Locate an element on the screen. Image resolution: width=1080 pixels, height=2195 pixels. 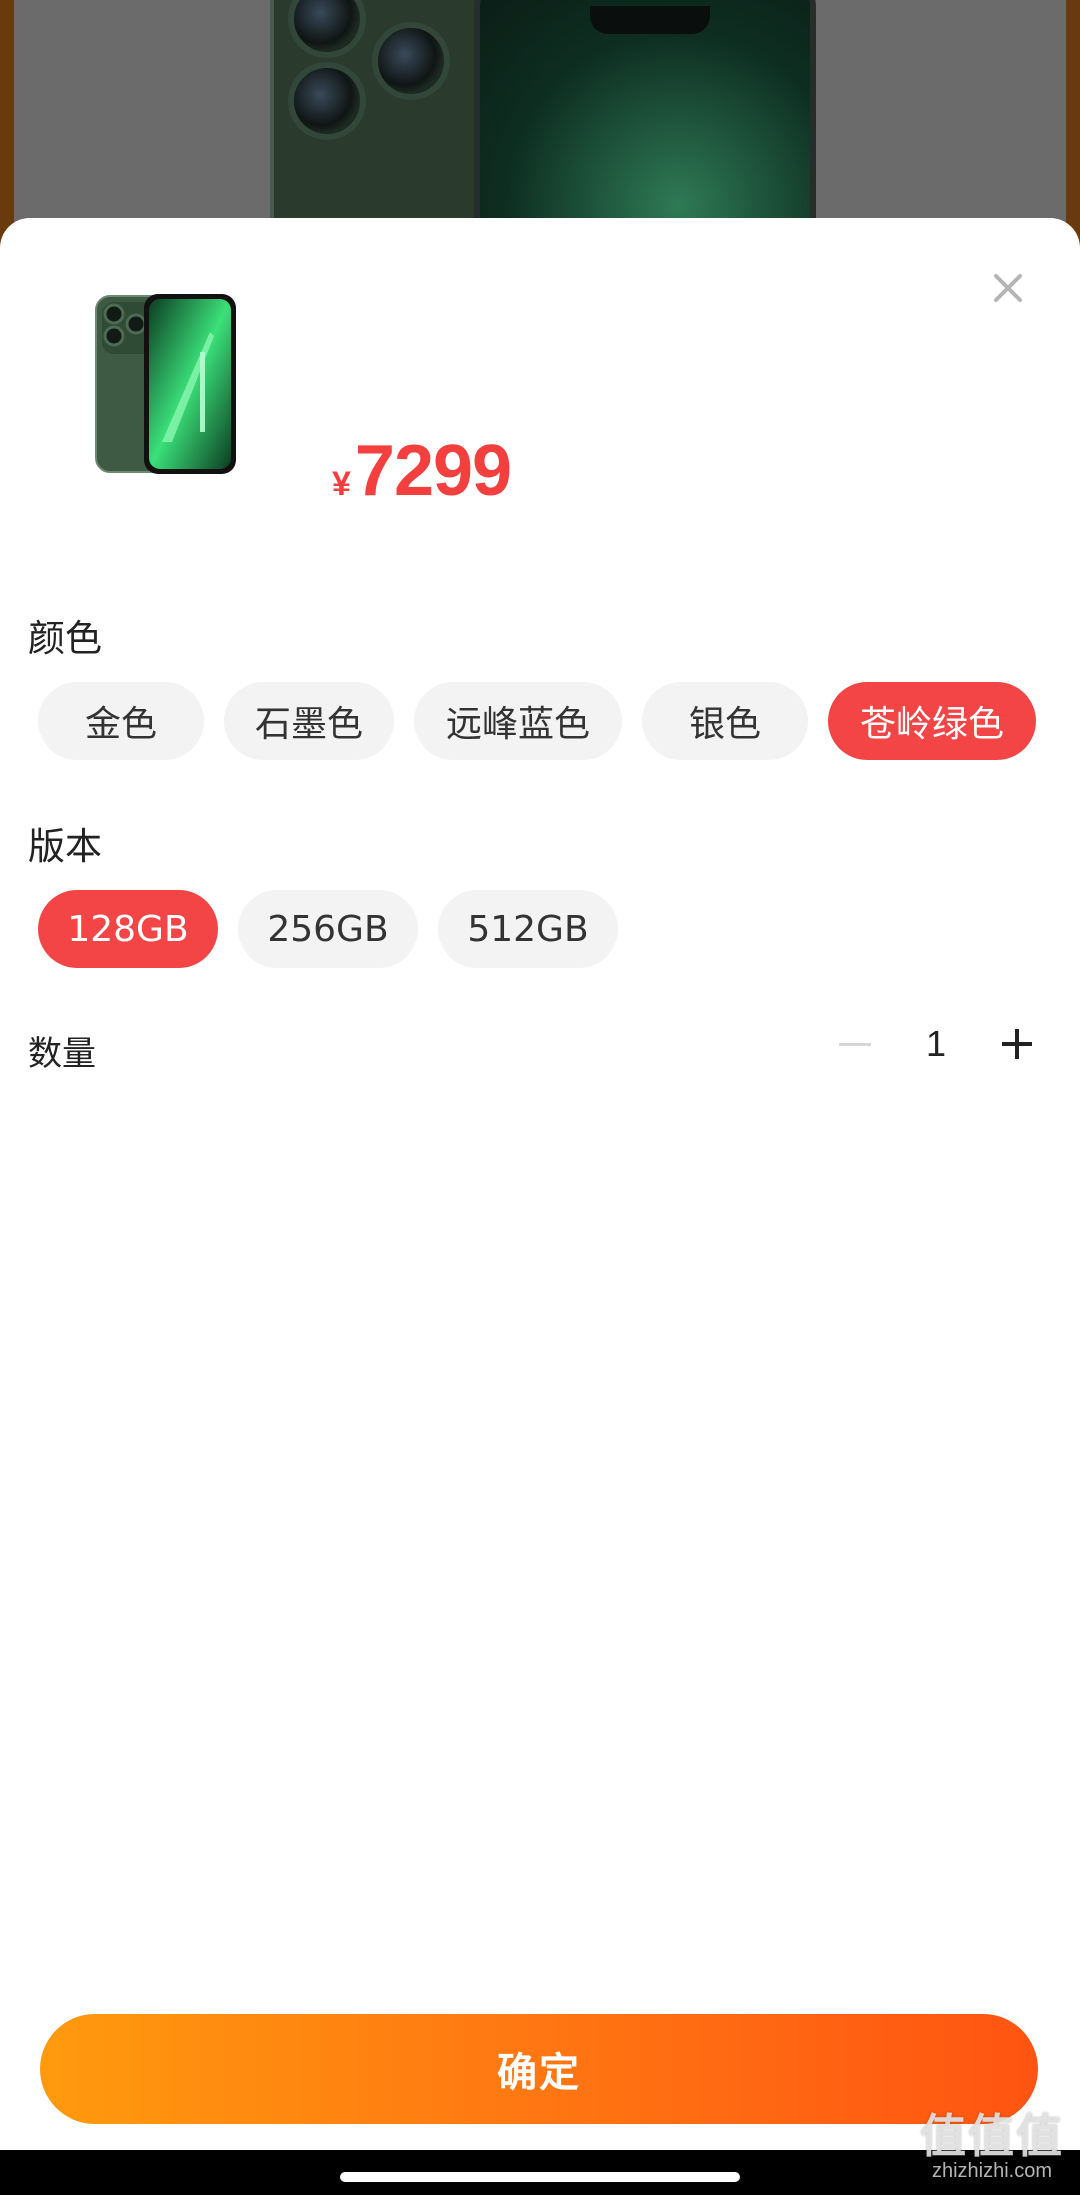
version-option-256gb: 256GB is located at coordinates (328, 929).